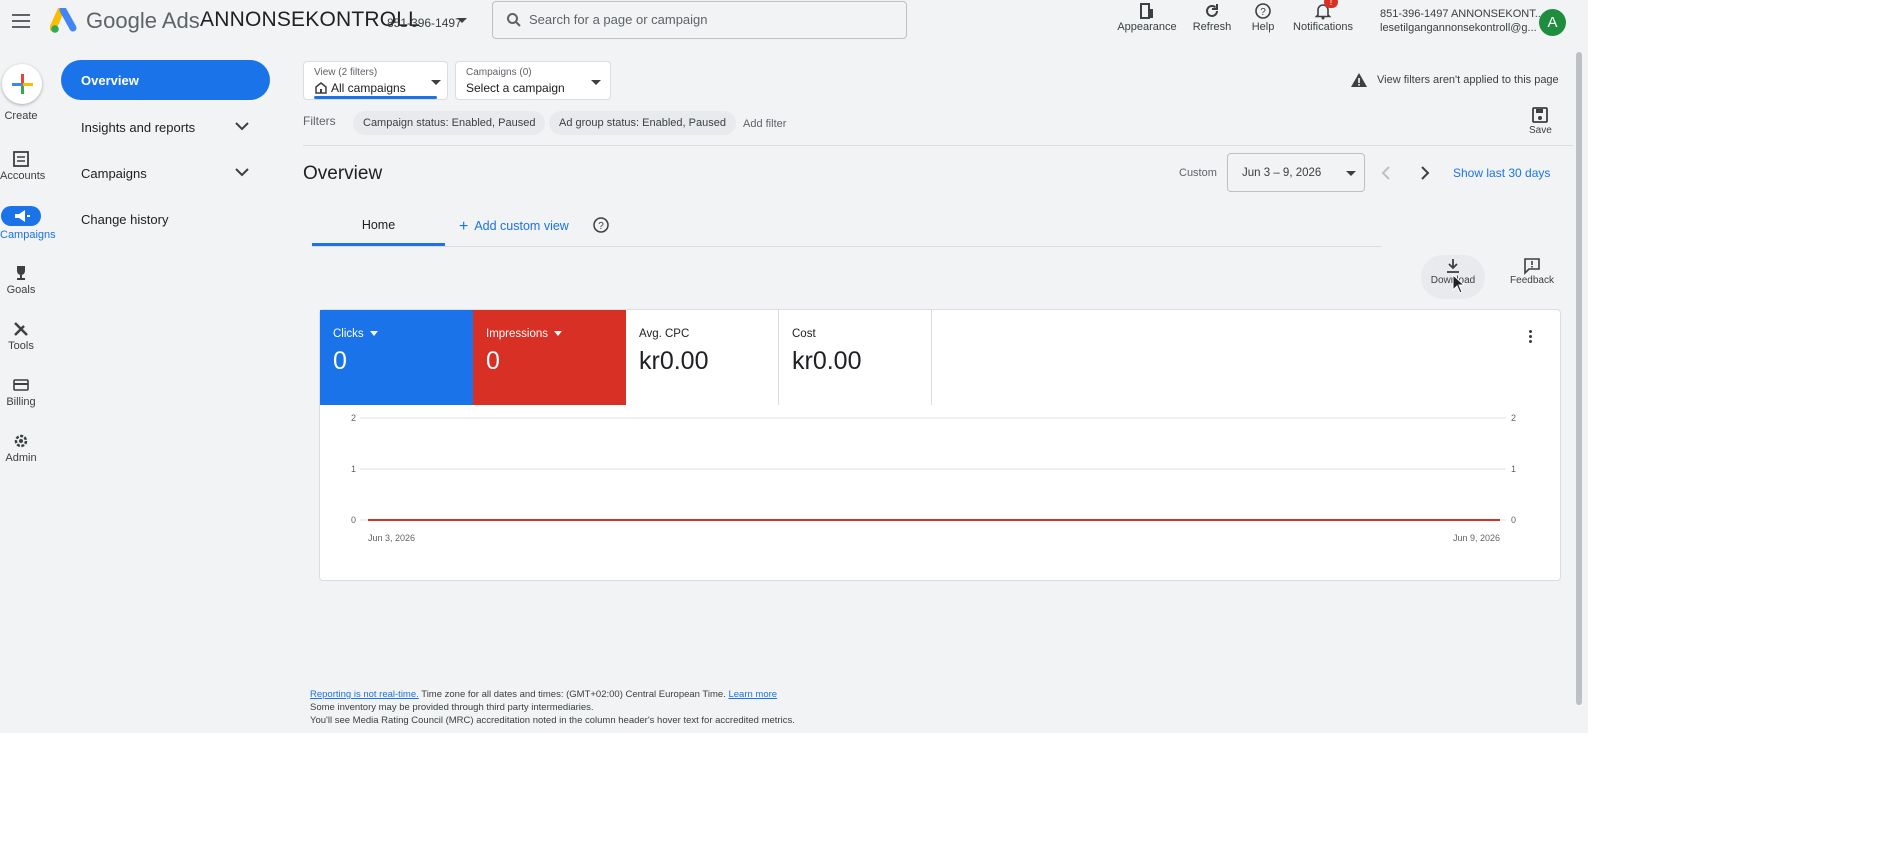 The width and height of the screenshot is (1894, 858). I want to click on view-filters-count: View (2 filters), so click(346, 72).